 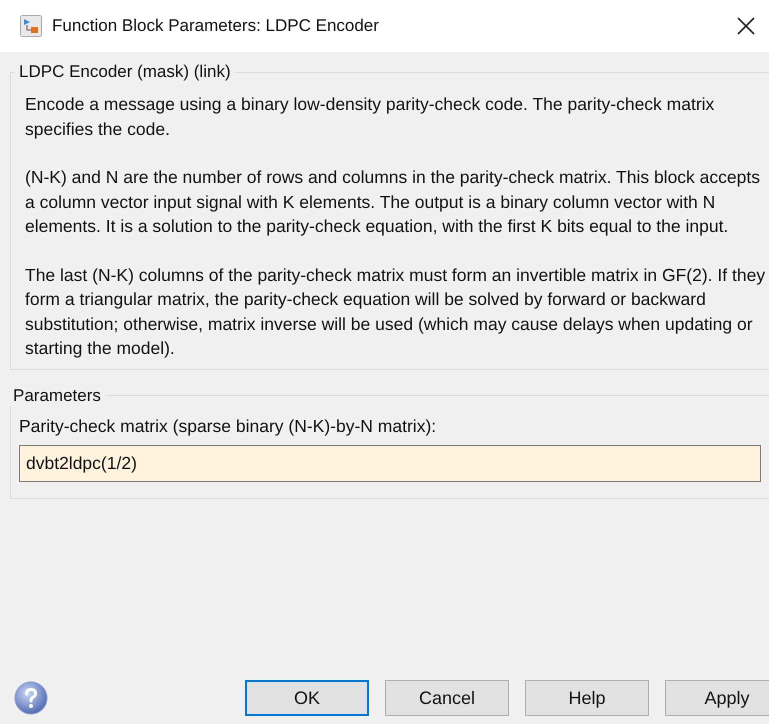 I want to click on dialog-button: OK, so click(x=307, y=698).